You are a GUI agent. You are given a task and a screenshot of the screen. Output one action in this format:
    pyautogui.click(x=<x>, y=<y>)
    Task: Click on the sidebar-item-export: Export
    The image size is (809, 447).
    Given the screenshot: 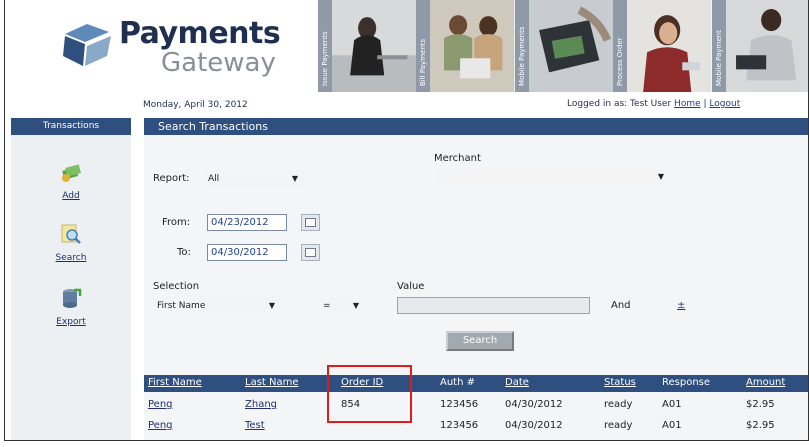 What is the action you would take?
    pyautogui.click(x=71, y=307)
    